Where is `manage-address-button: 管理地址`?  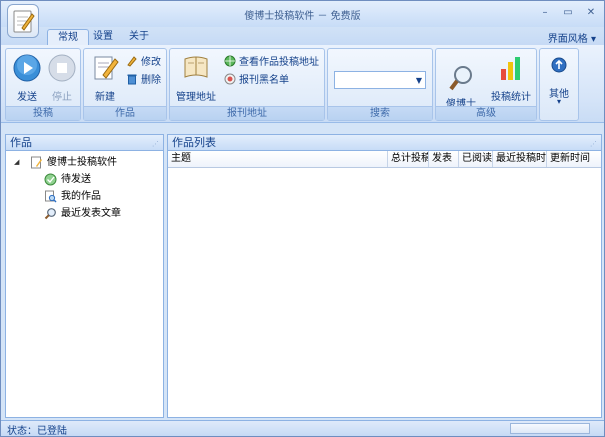 manage-address-button: 管理地址 is located at coordinates (196, 78).